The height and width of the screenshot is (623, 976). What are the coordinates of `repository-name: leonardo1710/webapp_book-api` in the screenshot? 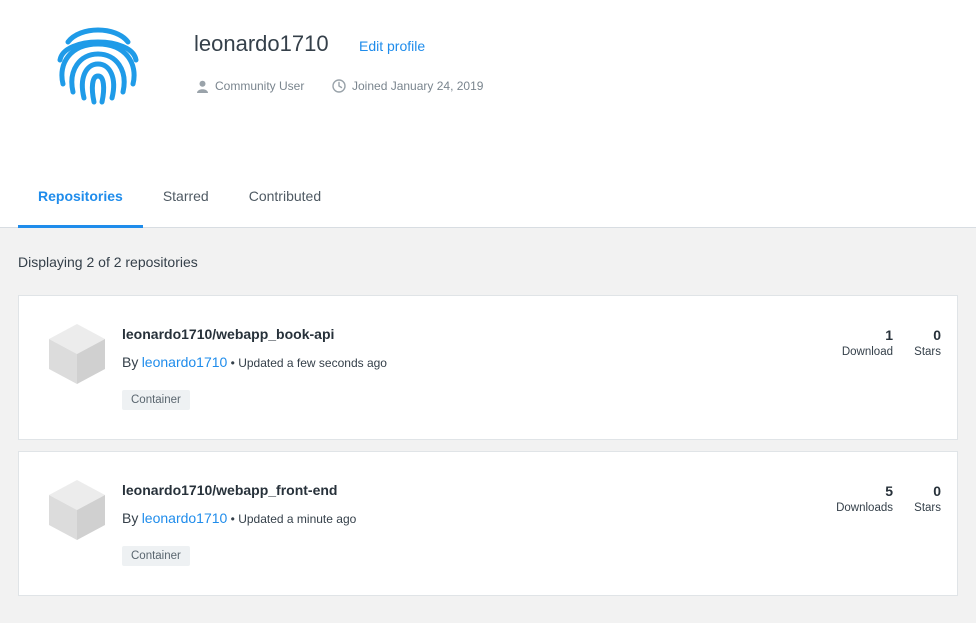 It's located at (228, 334).